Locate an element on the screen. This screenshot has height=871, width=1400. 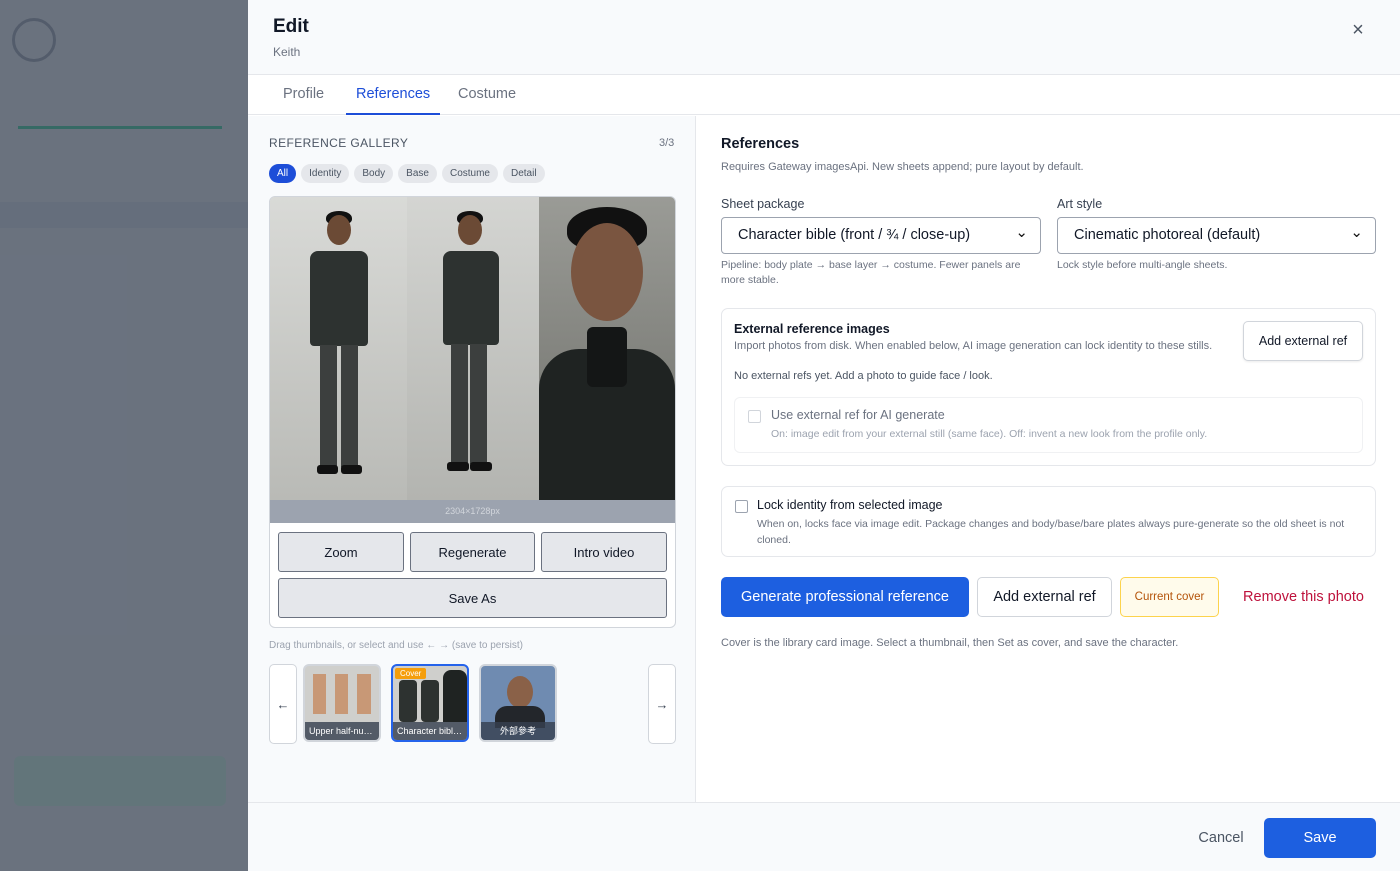
intro-video-button: Intro video is located at coordinates (604, 552).